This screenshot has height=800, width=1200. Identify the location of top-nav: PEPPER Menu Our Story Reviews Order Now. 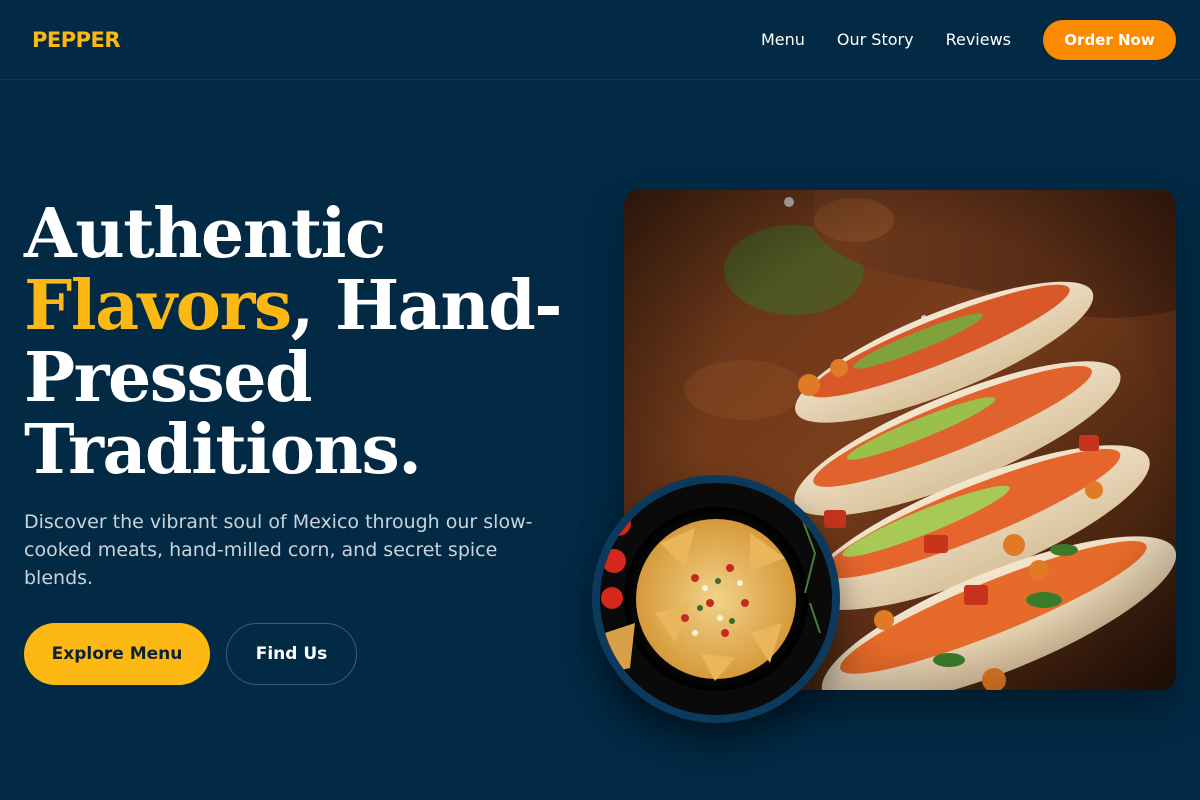
(600, 40).